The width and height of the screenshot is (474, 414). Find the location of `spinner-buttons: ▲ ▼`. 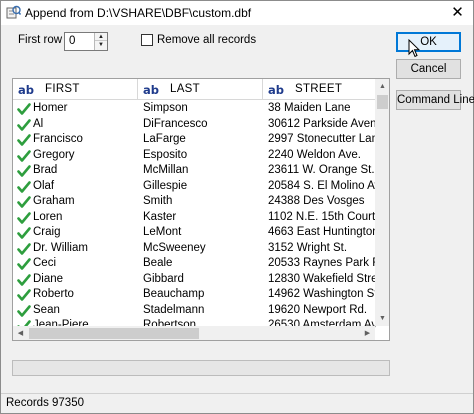

spinner-buttons: ▲ ▼ is located at coordinates (100, 41).